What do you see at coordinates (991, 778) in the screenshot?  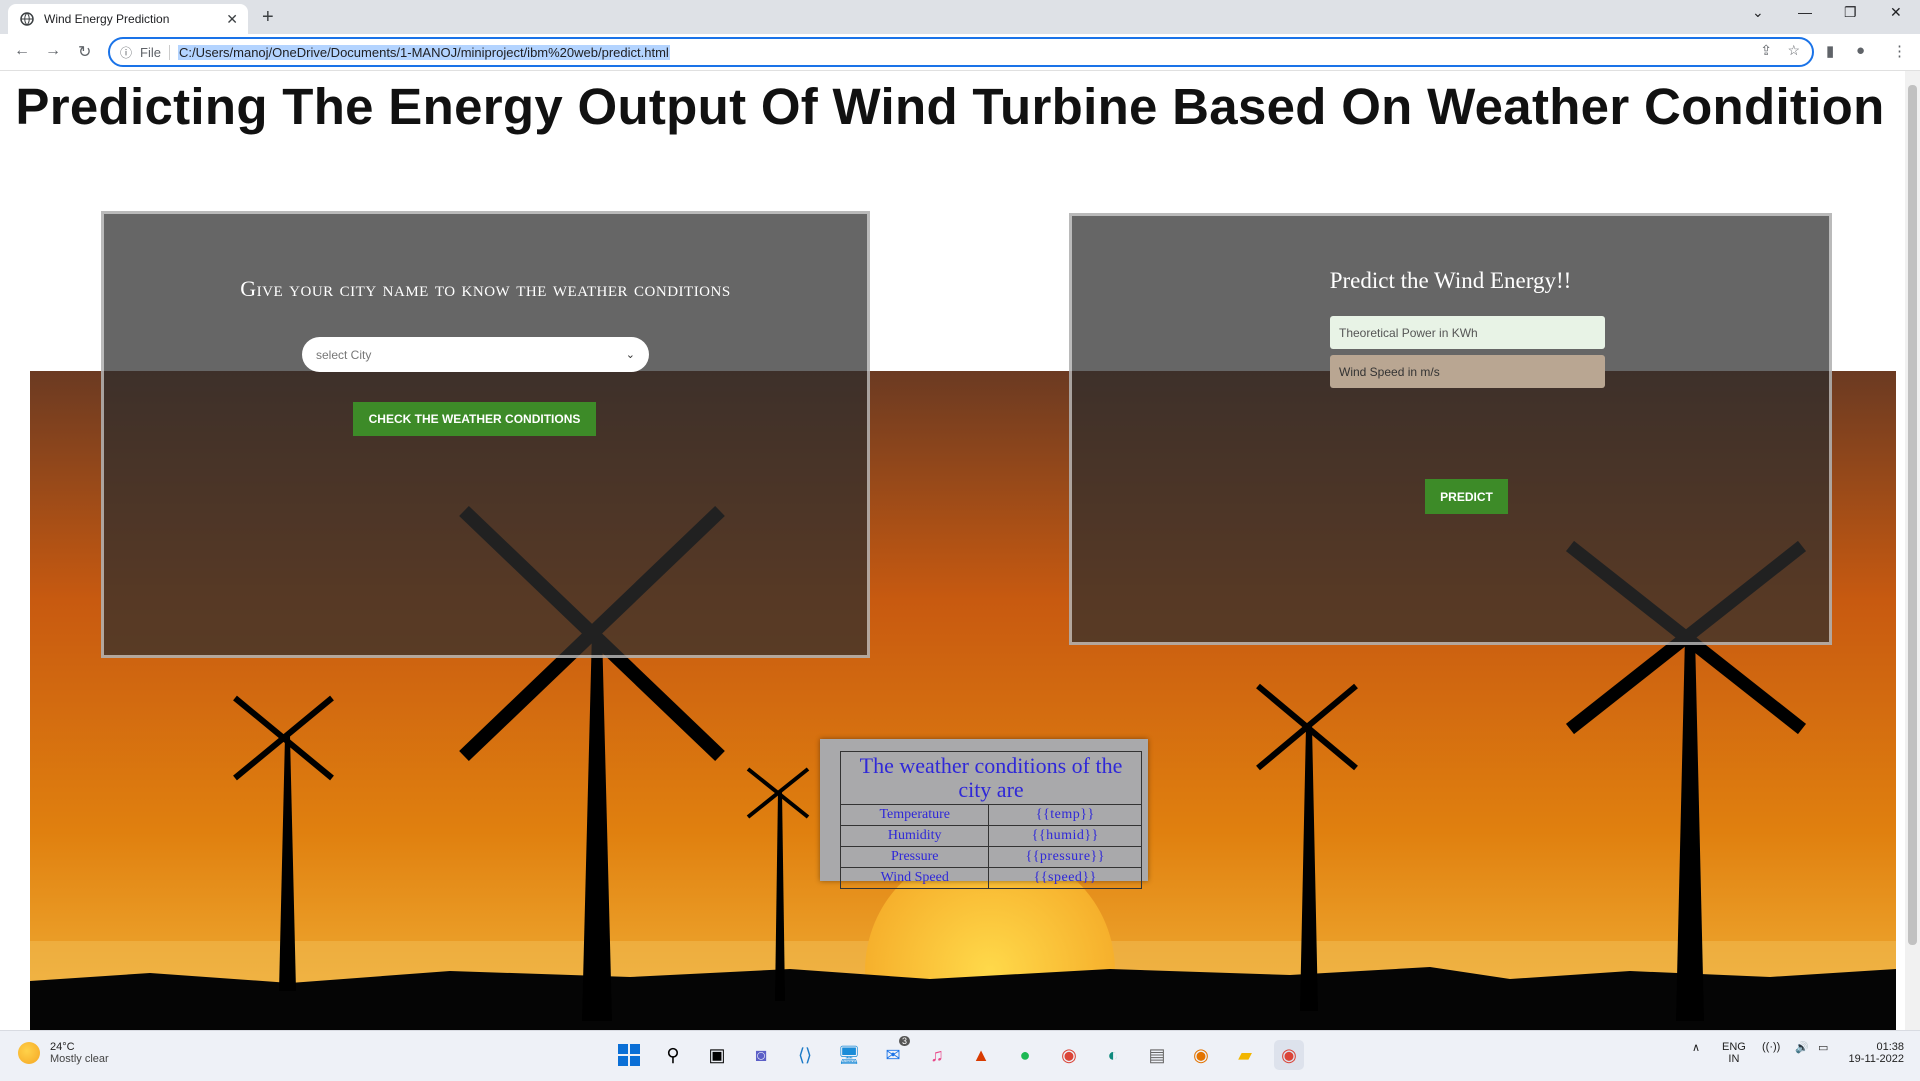 I see `weather-table-title: The weather conditions of the city are` at bounding box center [991, 778].